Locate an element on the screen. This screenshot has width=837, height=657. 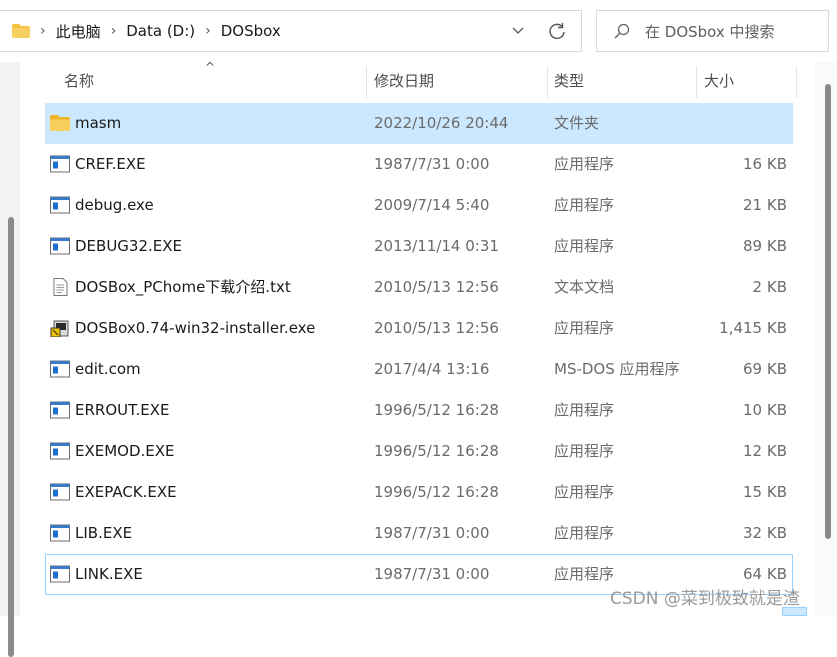
search-box: 在 DOSbox 中搜索 is located at coordinates (712, 31).